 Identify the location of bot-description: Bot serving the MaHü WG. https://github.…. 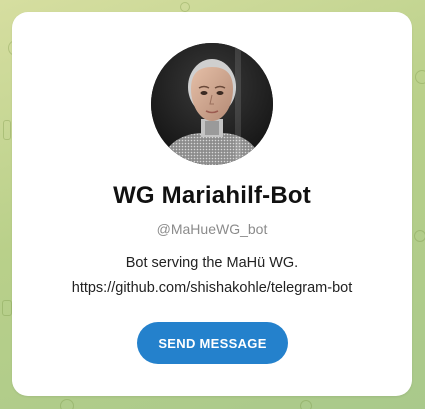
(212, 276).